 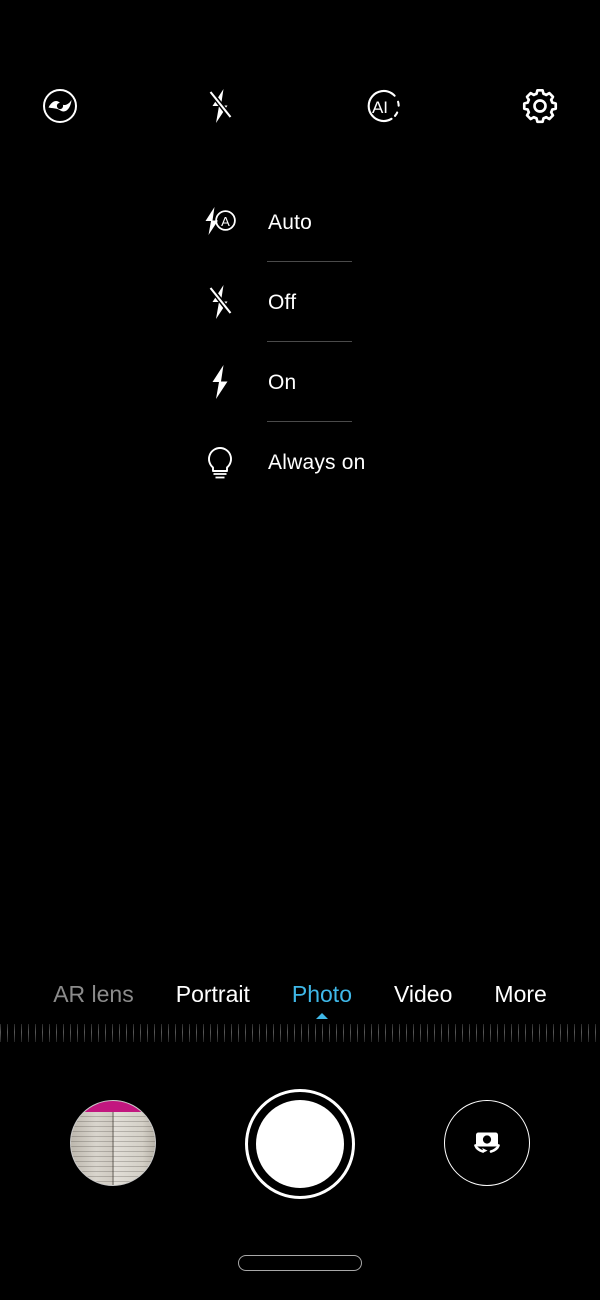 I want to click on mode-tab-photo: Photo, so click(x=322, y=998).